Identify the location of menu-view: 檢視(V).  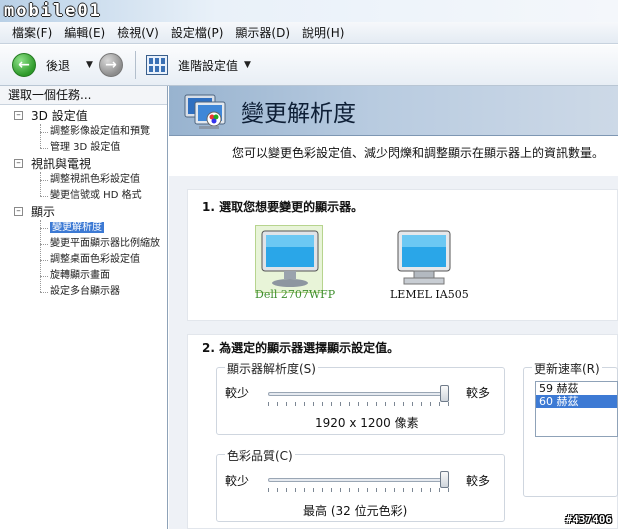
(138, 32).